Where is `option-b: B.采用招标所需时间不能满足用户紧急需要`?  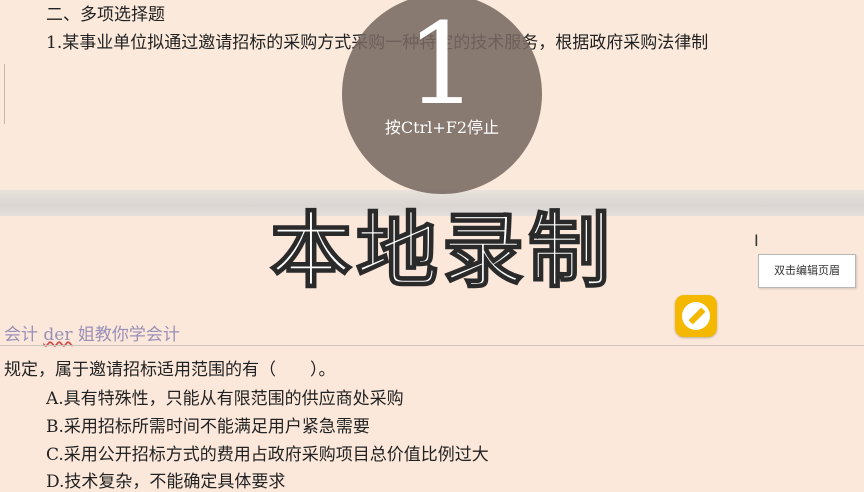 option-b: B.采用招标所需时间不能满足用户紧急需要 is located at coordinates (208, 427).